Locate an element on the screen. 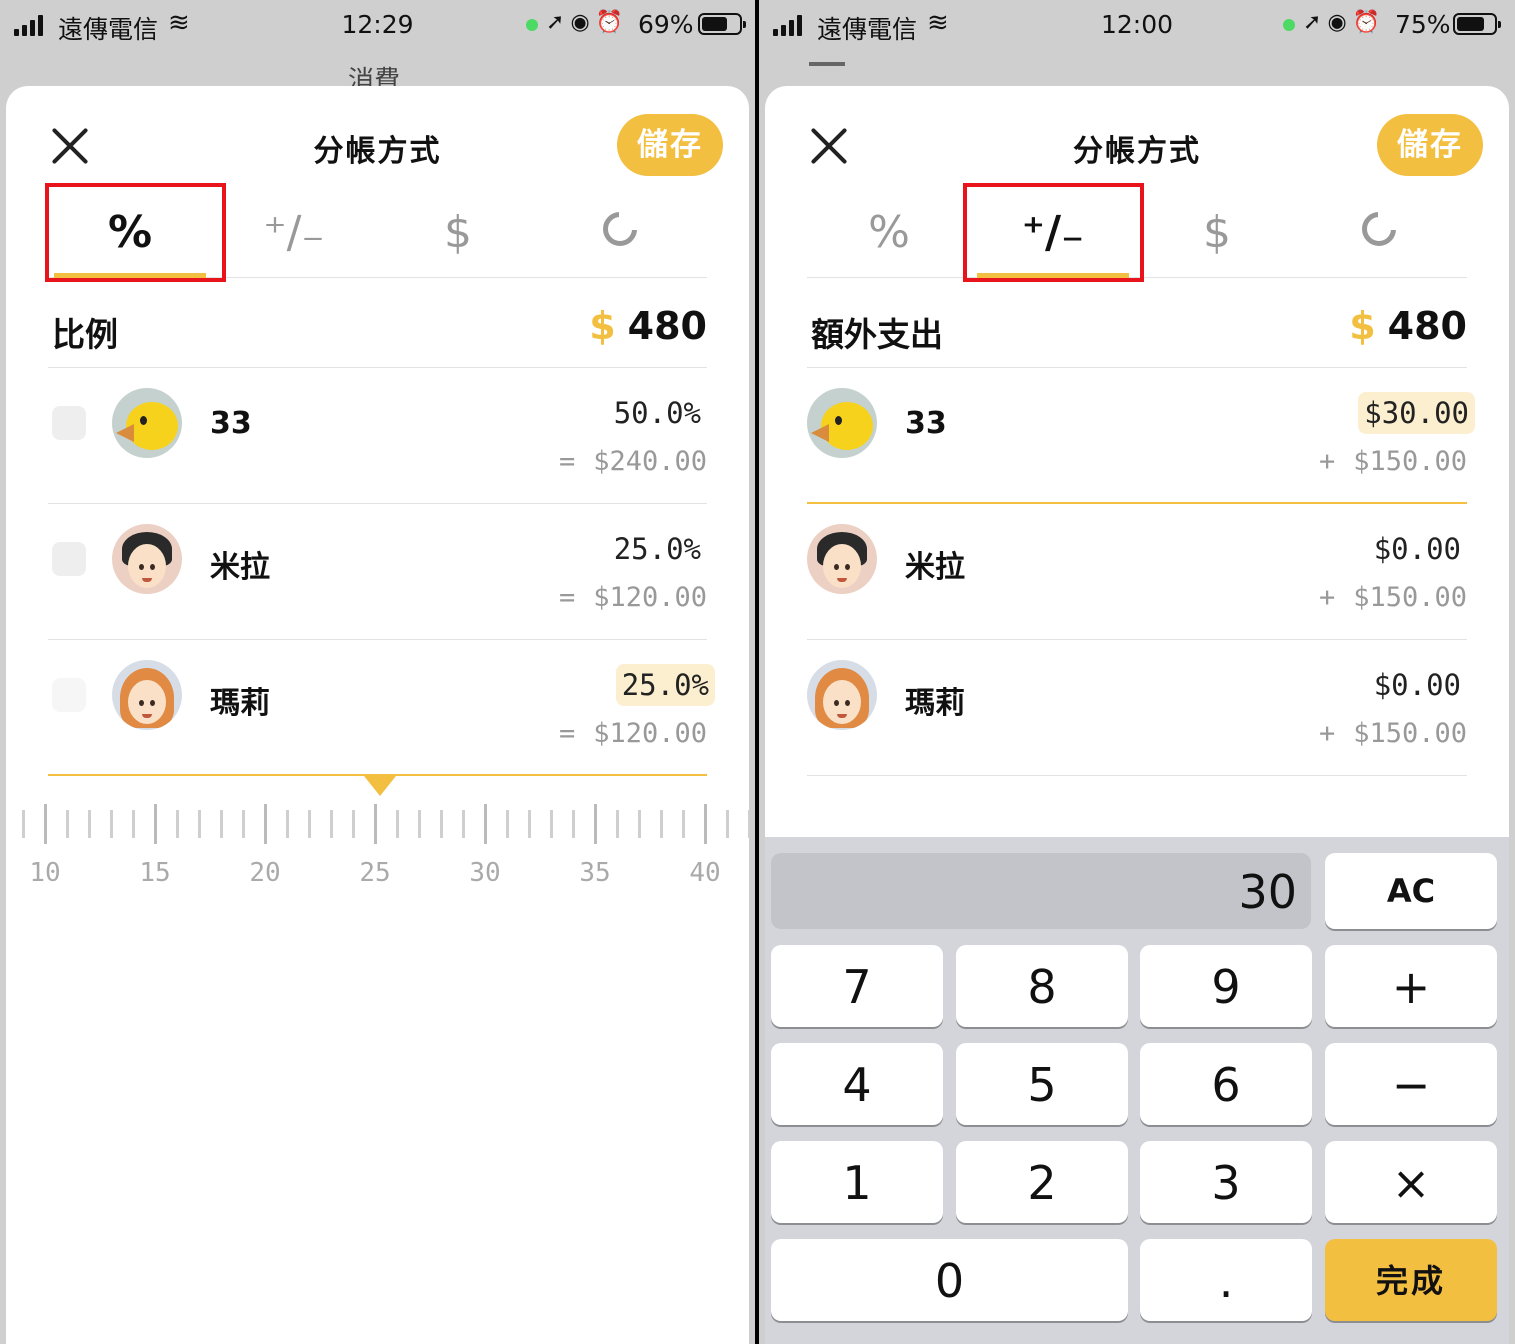 This screenshot has height=1344, width=1515. chick-beak is located at coordinates (125, 433).